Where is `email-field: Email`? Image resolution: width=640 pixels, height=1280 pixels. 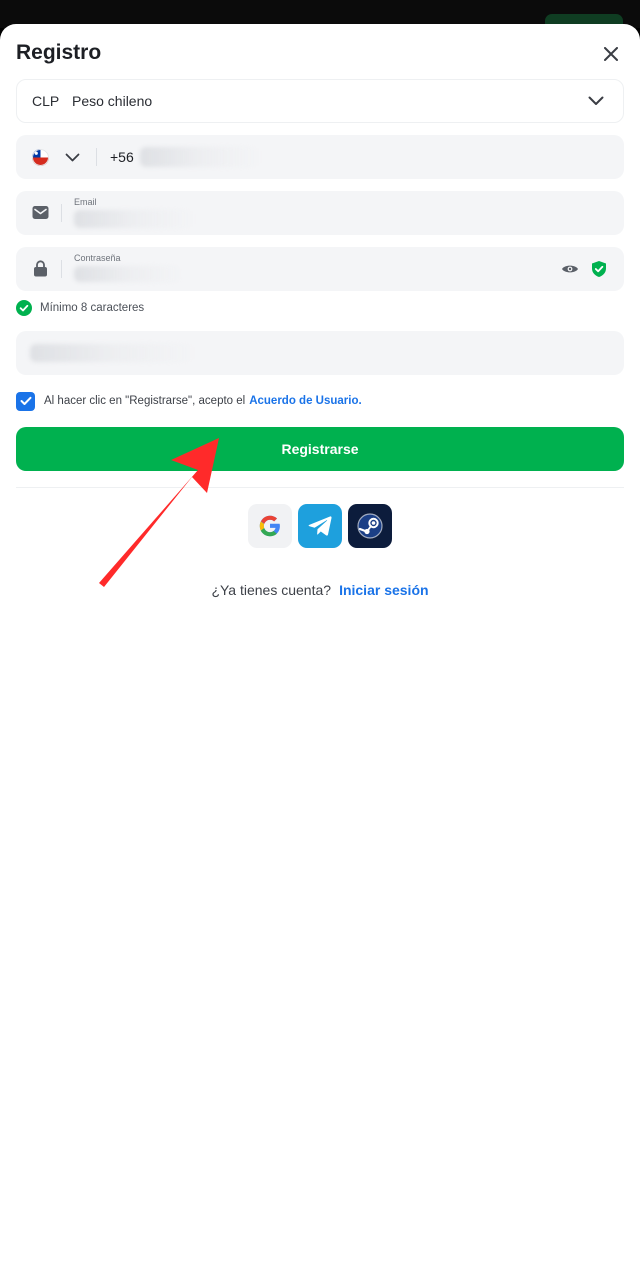 email-field: Email is located at coordinates (320, 213).